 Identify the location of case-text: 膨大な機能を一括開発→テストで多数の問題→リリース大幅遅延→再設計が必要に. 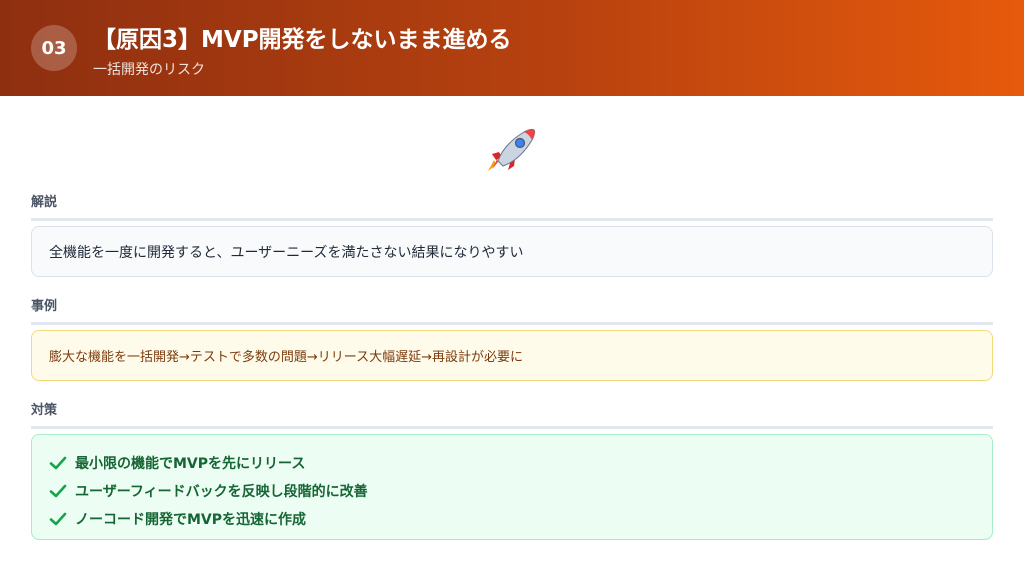
(286, 357).